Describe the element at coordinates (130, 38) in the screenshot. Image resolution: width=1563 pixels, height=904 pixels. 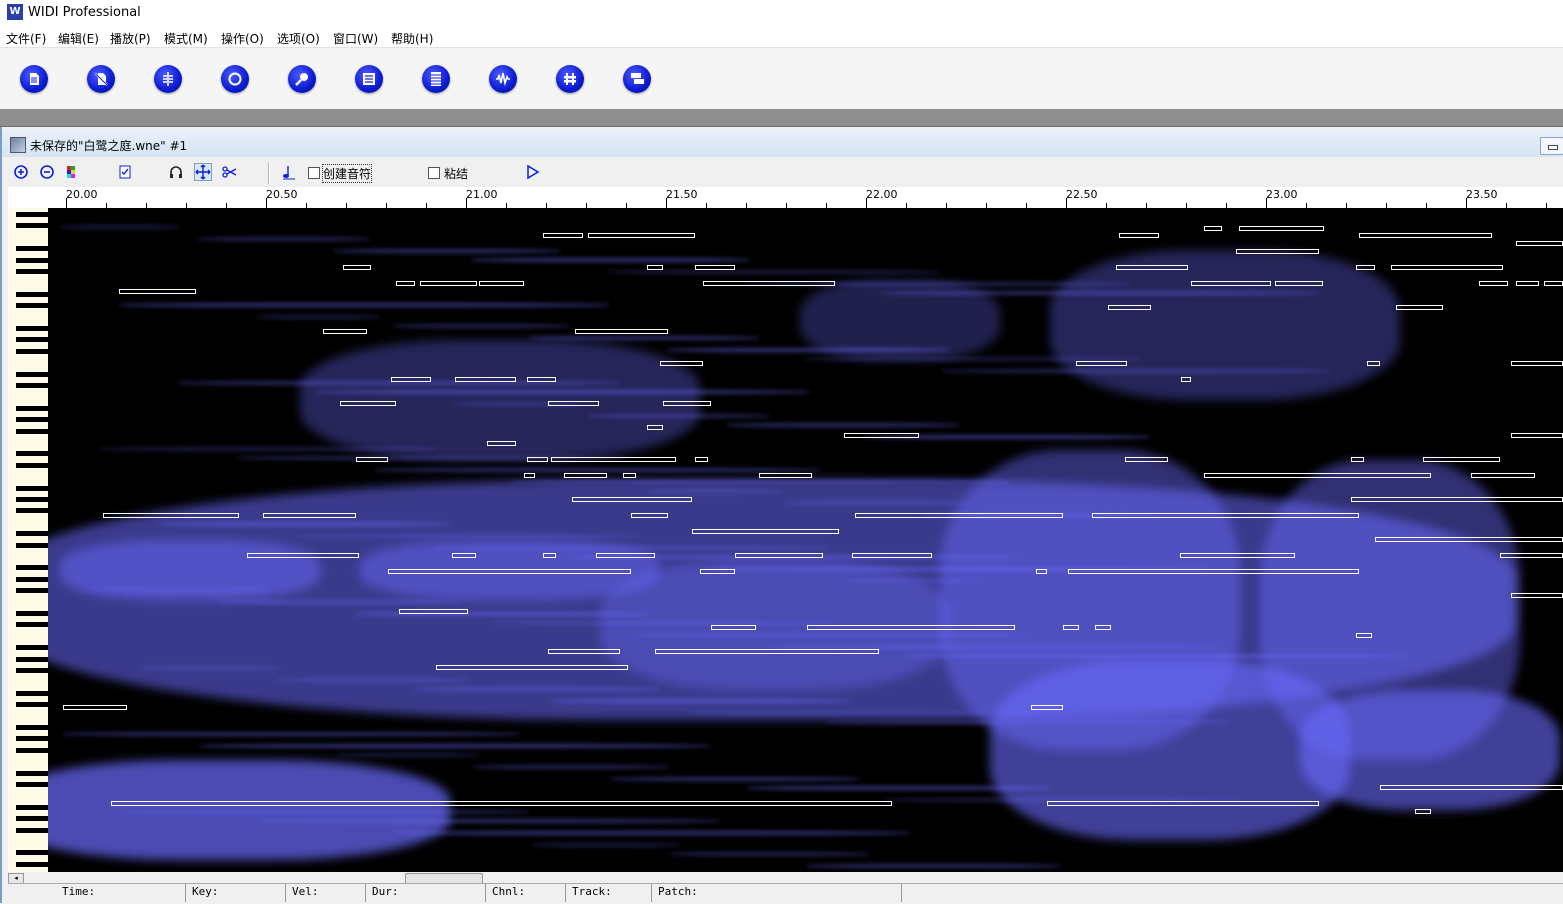
I see `menu-play: 播放(P)` at that location.